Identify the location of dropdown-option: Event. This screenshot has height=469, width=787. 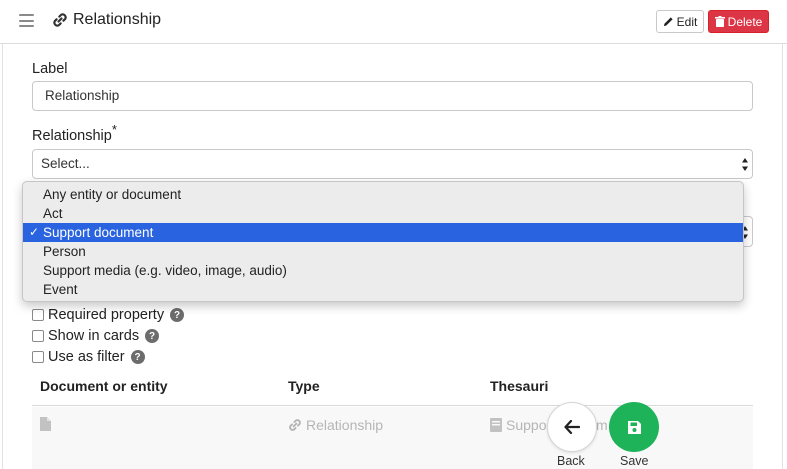
(383, 289).